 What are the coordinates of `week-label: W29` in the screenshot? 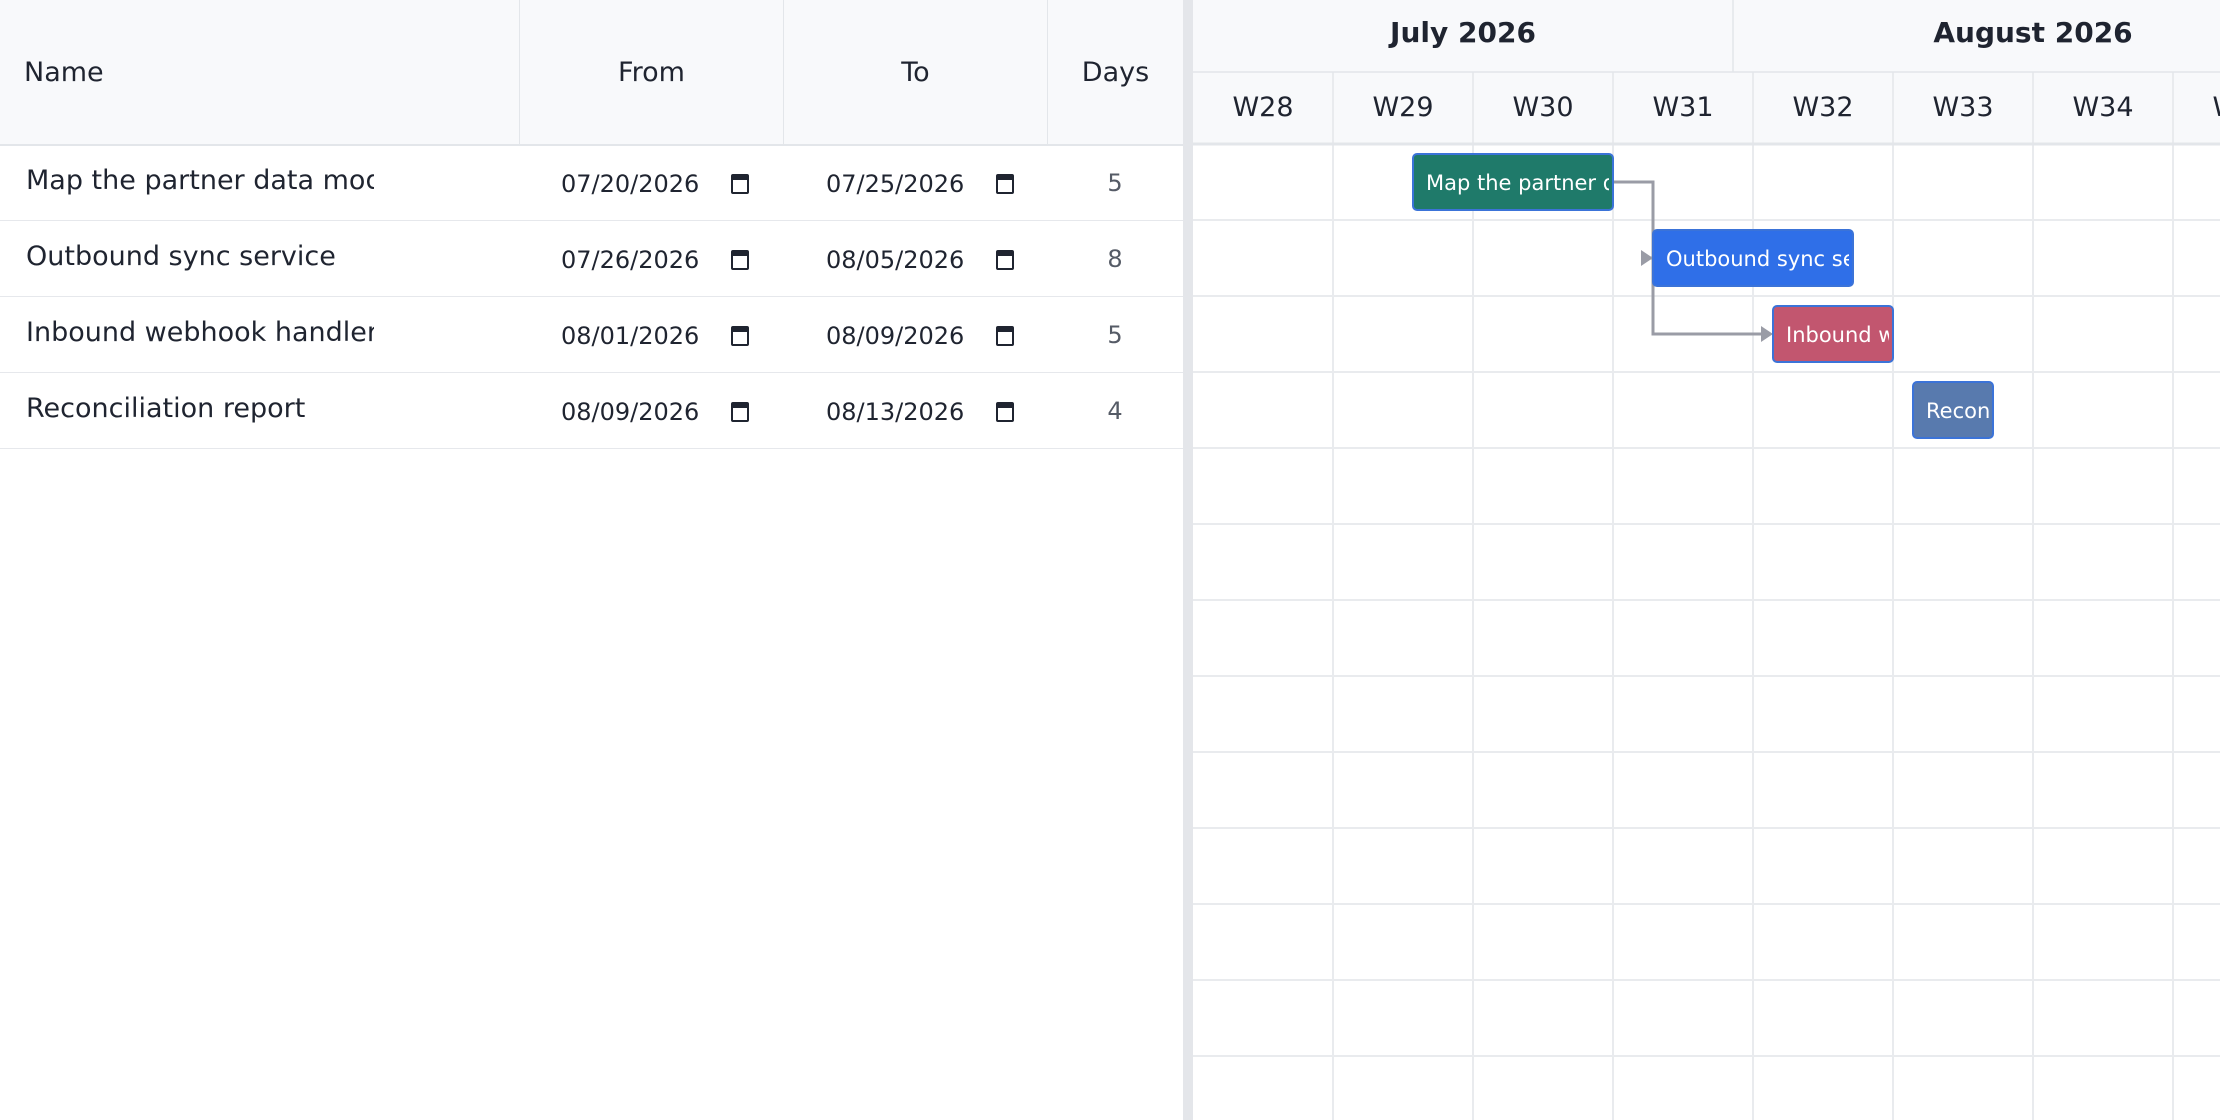 It's located at (1402, 107).